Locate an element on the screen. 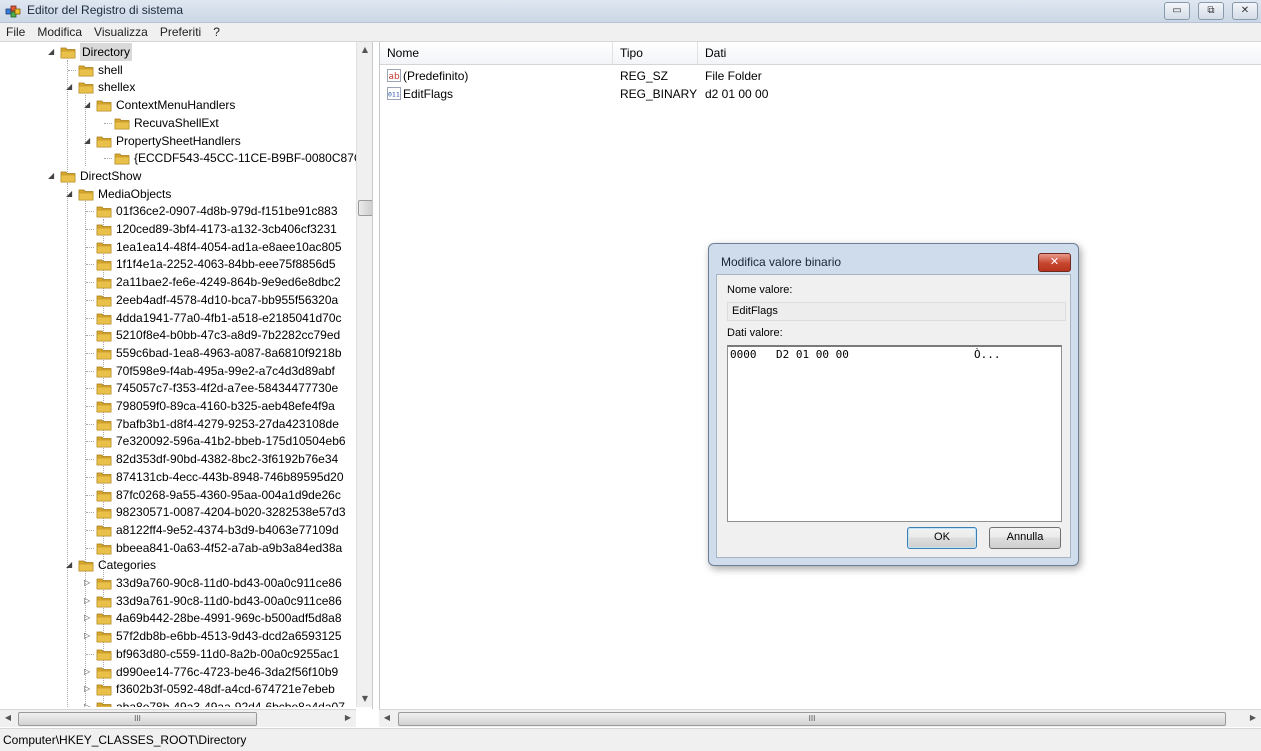 The image size is (1261, 751). tree-scroll-thumb is located at coordinates (365, 208).